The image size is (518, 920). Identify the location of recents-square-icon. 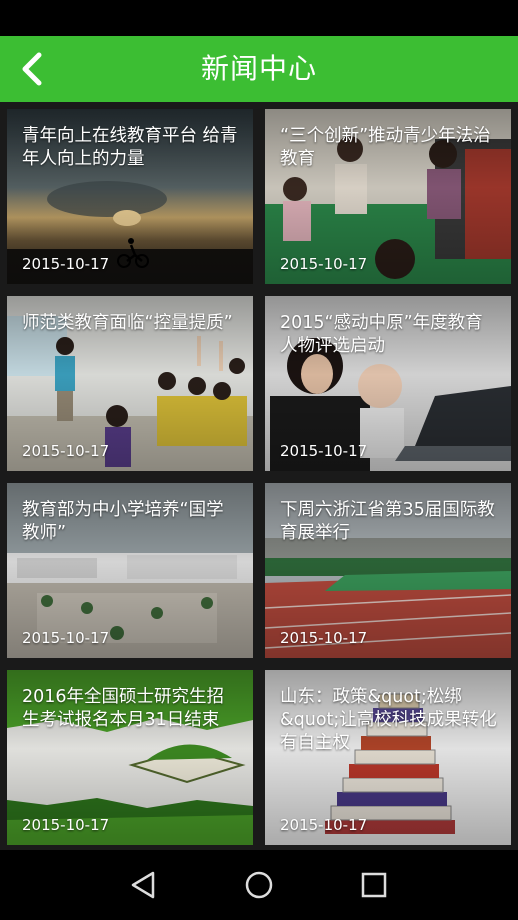
(374, 885).